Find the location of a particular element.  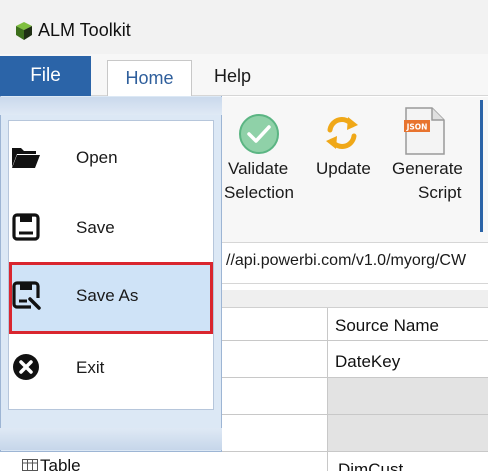

file-menu-top-strip is located at coordinates (111, 106).